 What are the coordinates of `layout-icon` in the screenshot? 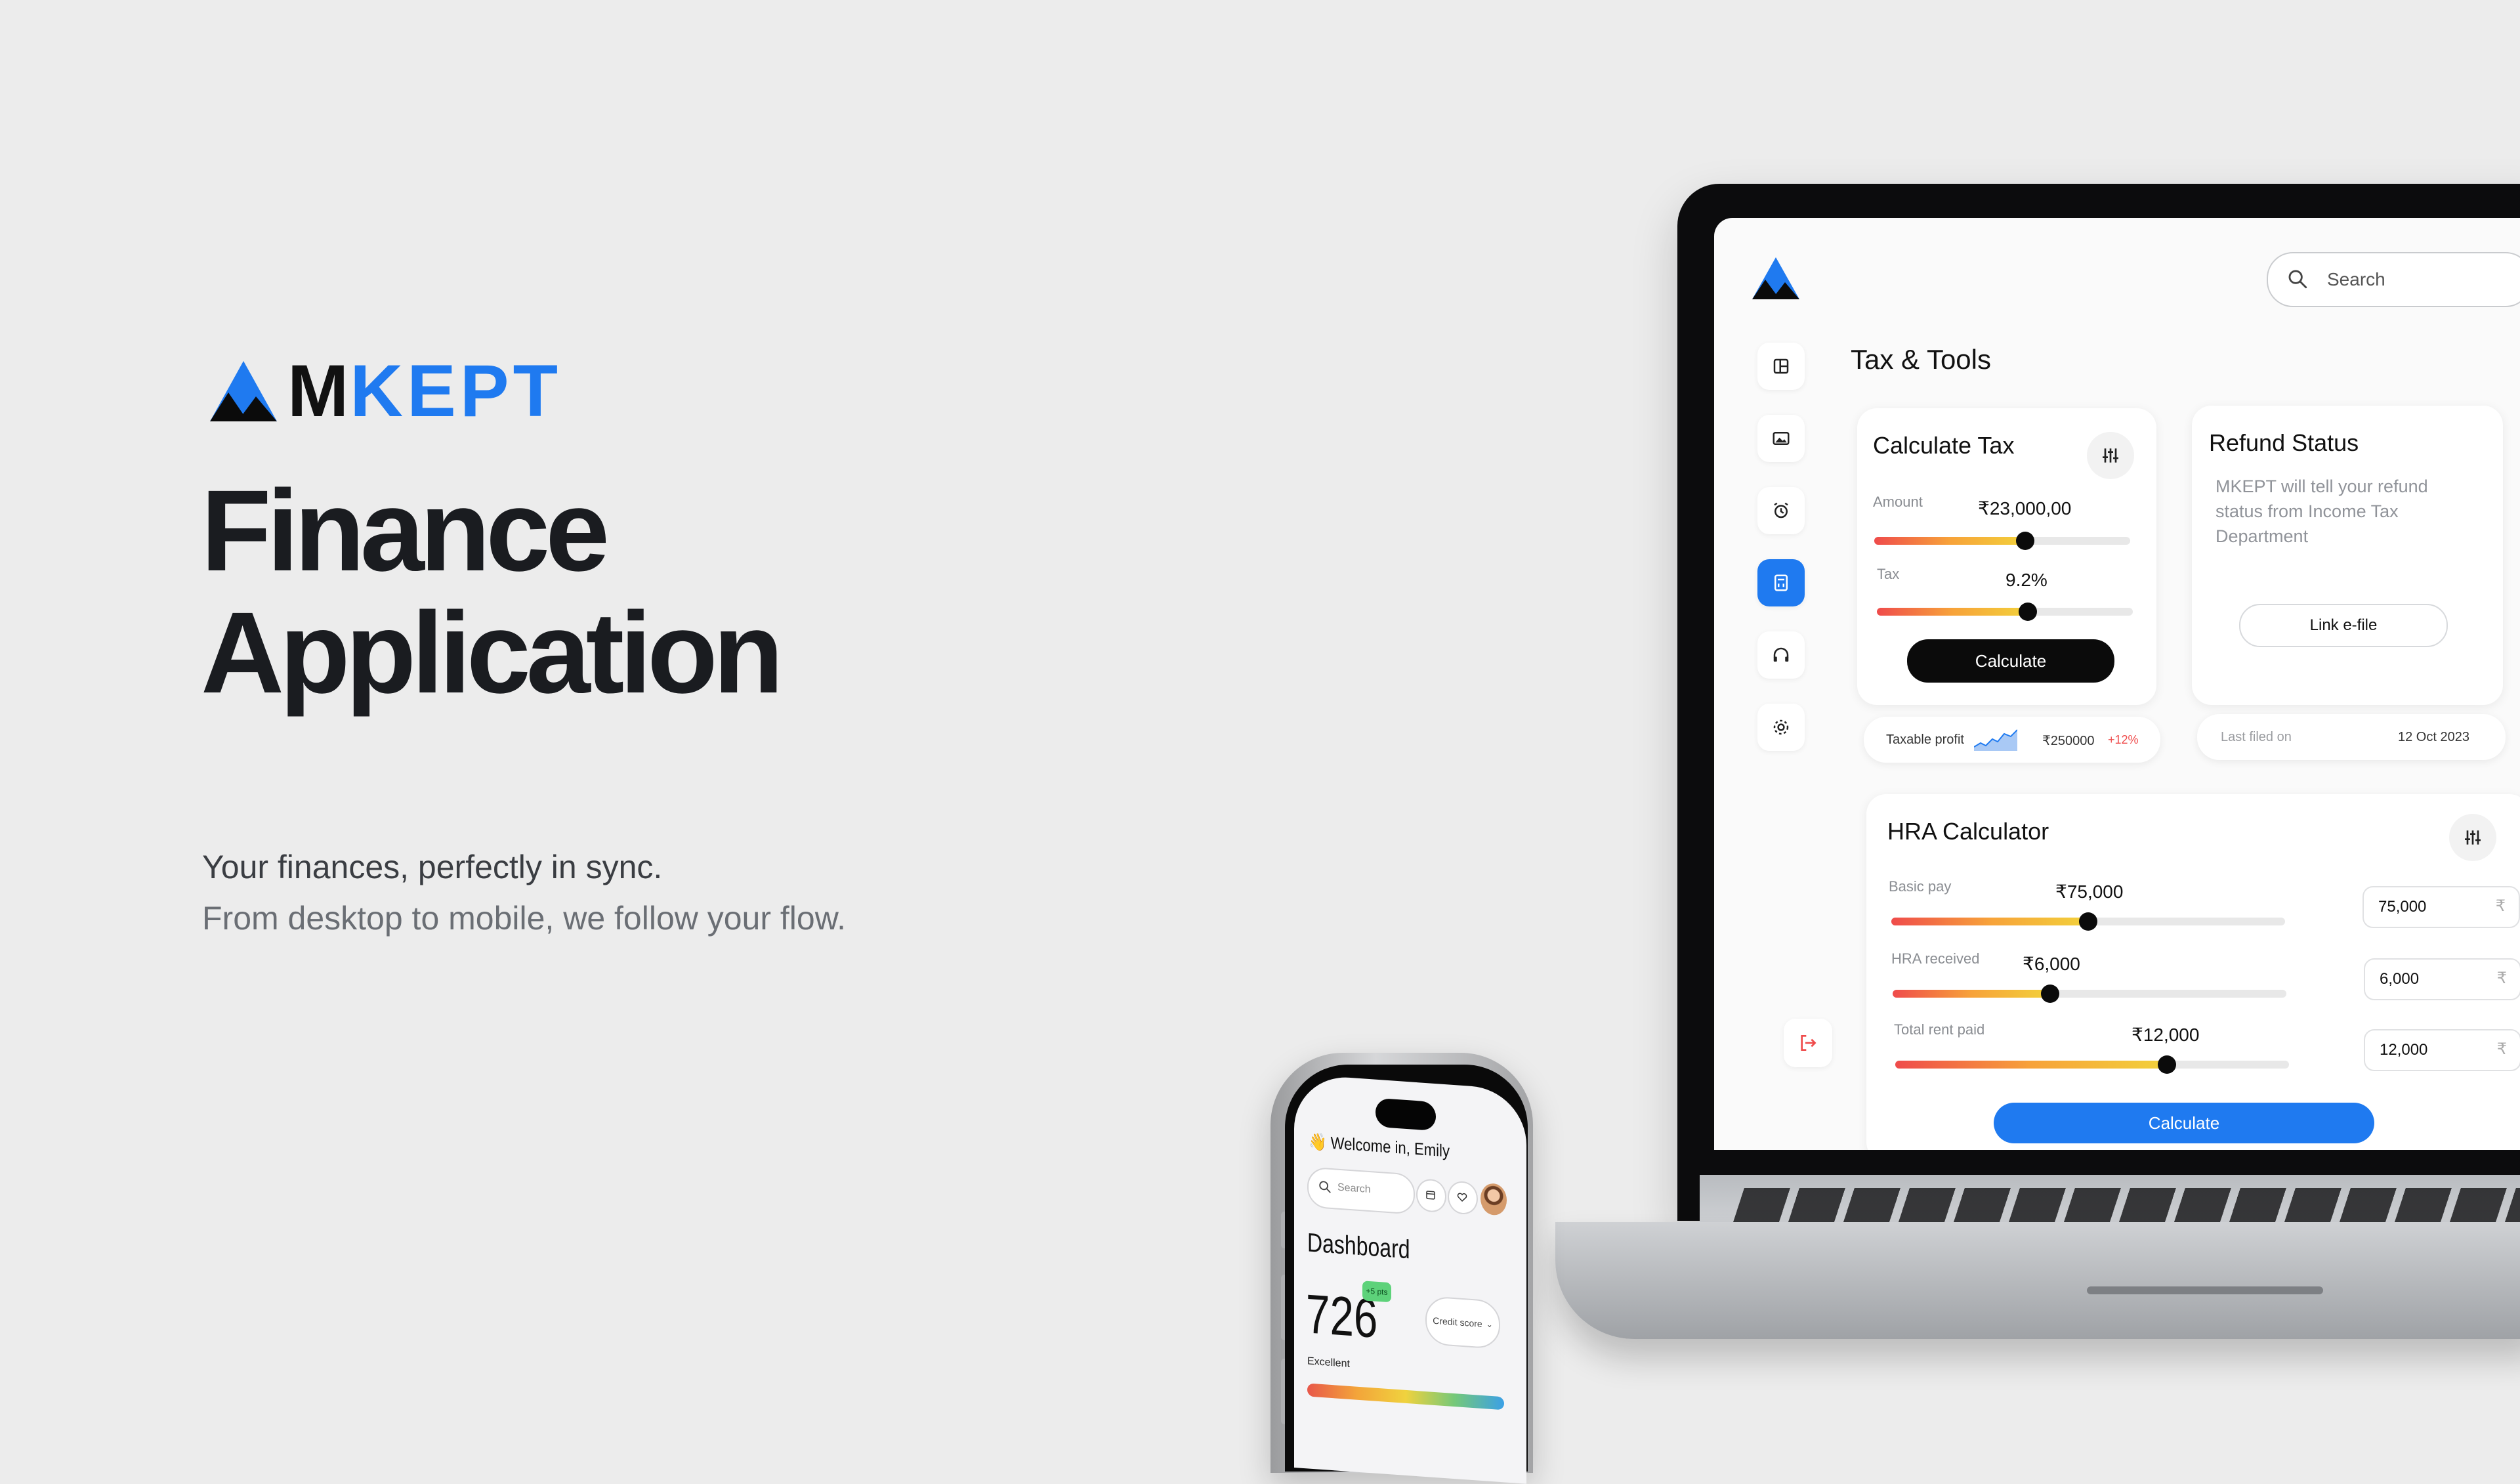 It's located at (1781, 366).